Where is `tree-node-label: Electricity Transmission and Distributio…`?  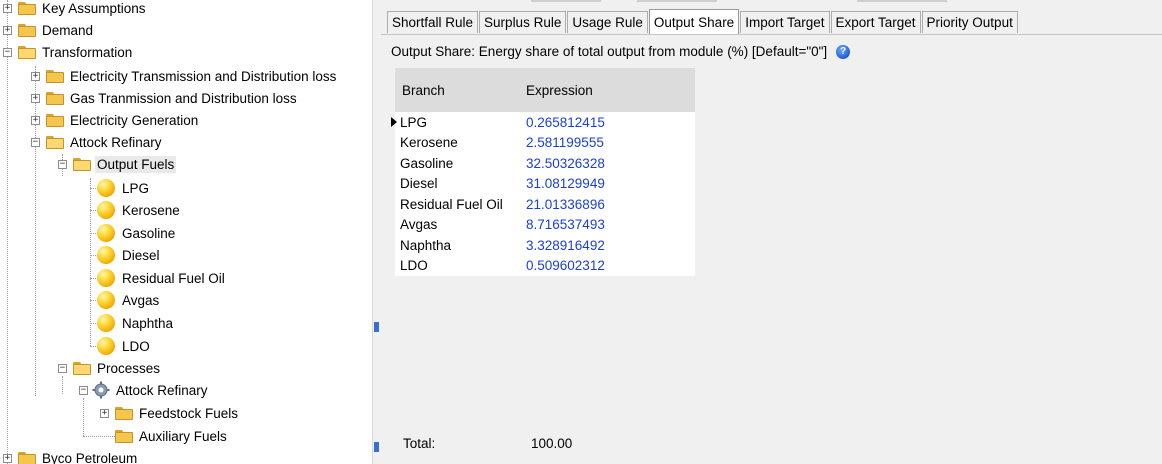
tree-node-label: Electricity Transmission and Distributio… is located at coordinates (203, 76).